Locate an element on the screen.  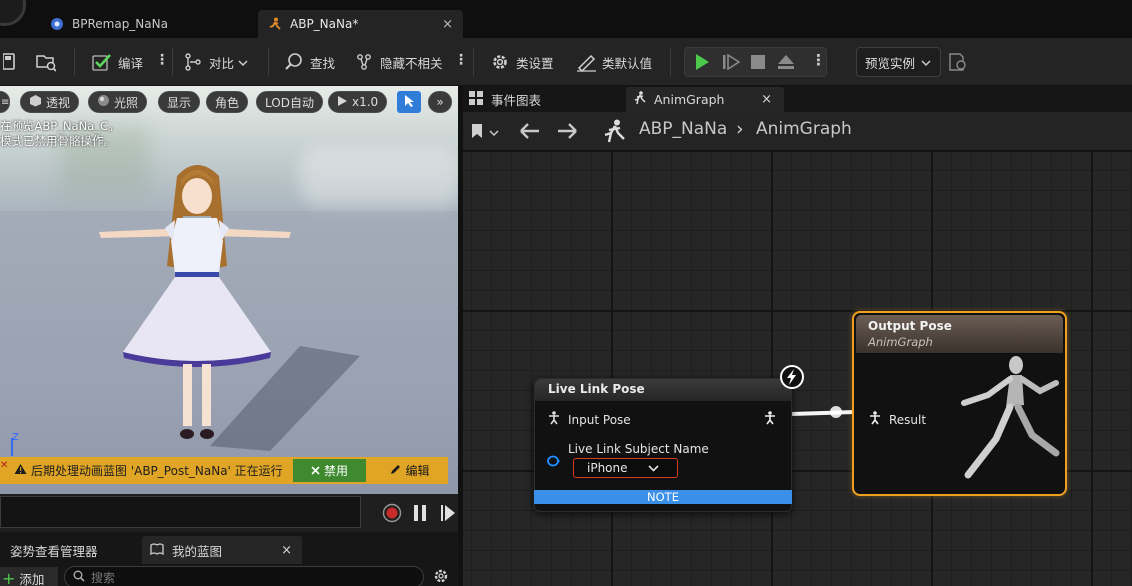
gear-icon is located at coordinates (500, 62).